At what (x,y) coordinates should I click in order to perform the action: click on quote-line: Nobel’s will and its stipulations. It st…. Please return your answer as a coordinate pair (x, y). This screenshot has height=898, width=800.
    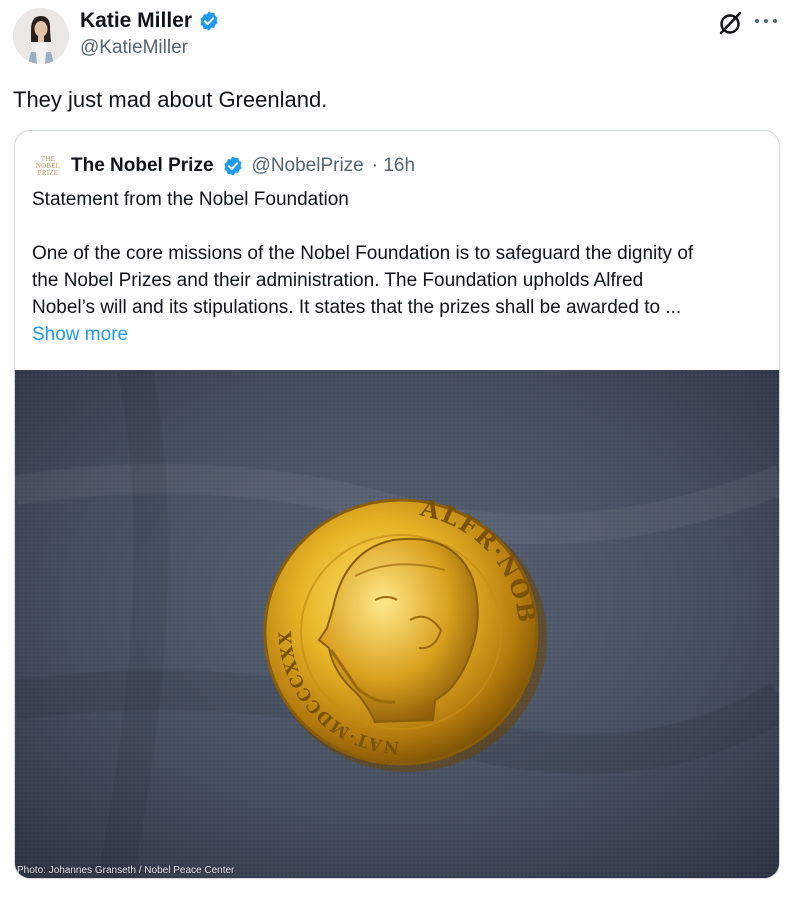
    Looking at the image, I should click on (357, 307).